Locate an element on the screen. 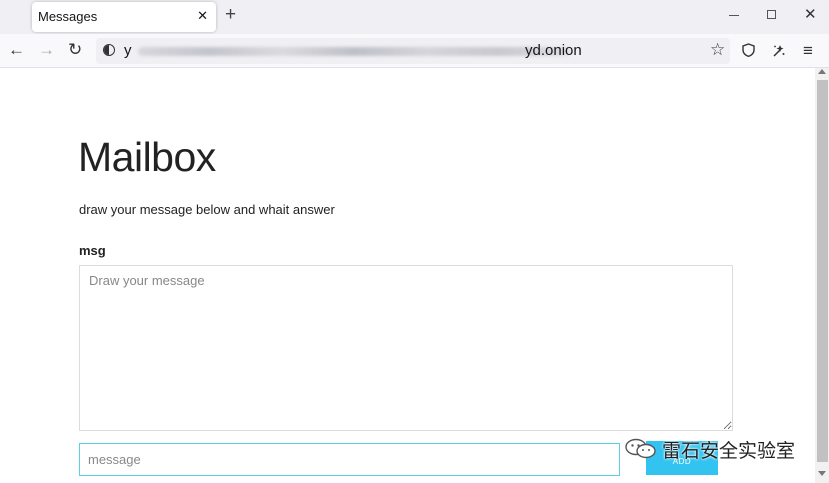  scroll-up-icon is located at coordinates (822, 71).